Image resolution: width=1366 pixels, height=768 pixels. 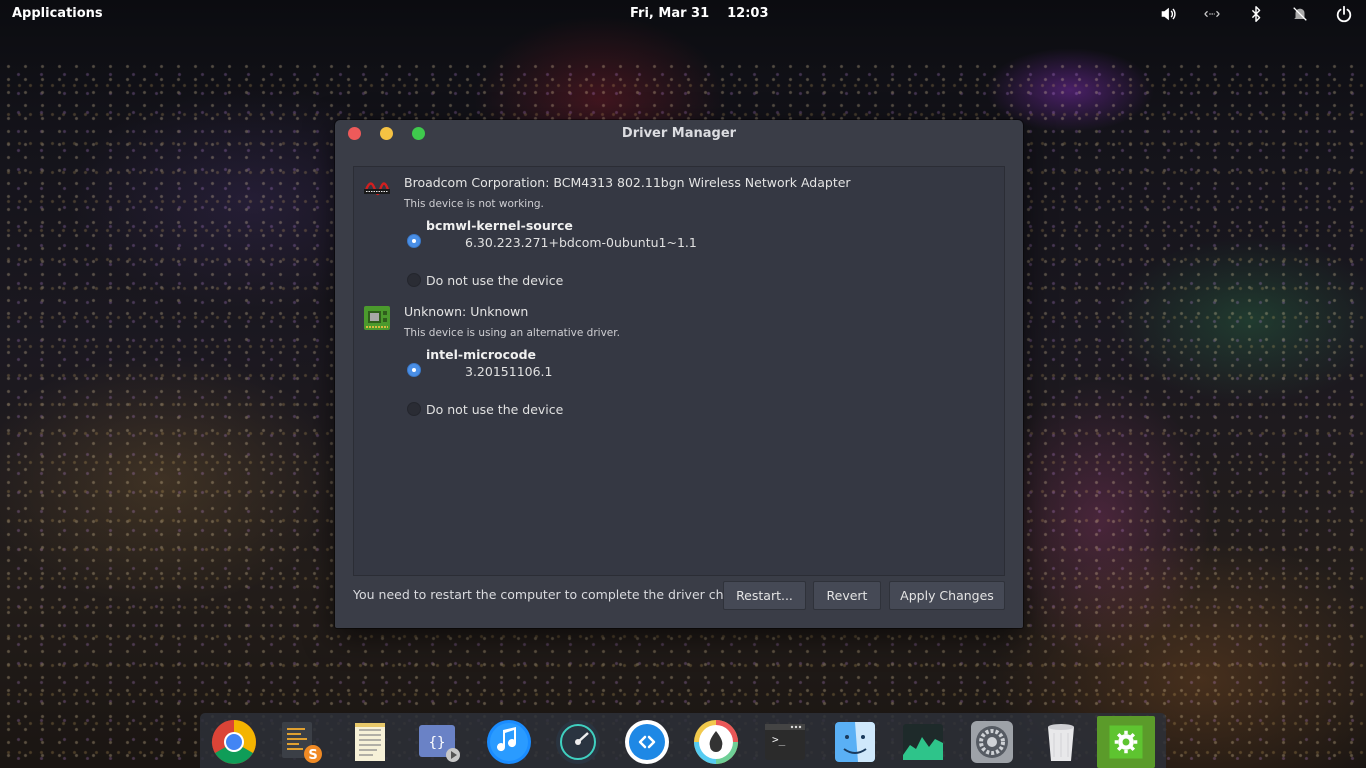 What do you see at coordinates (923, 742) in the screenshot?
I see `system-monitor-icon` at bounding box center [923, 742].